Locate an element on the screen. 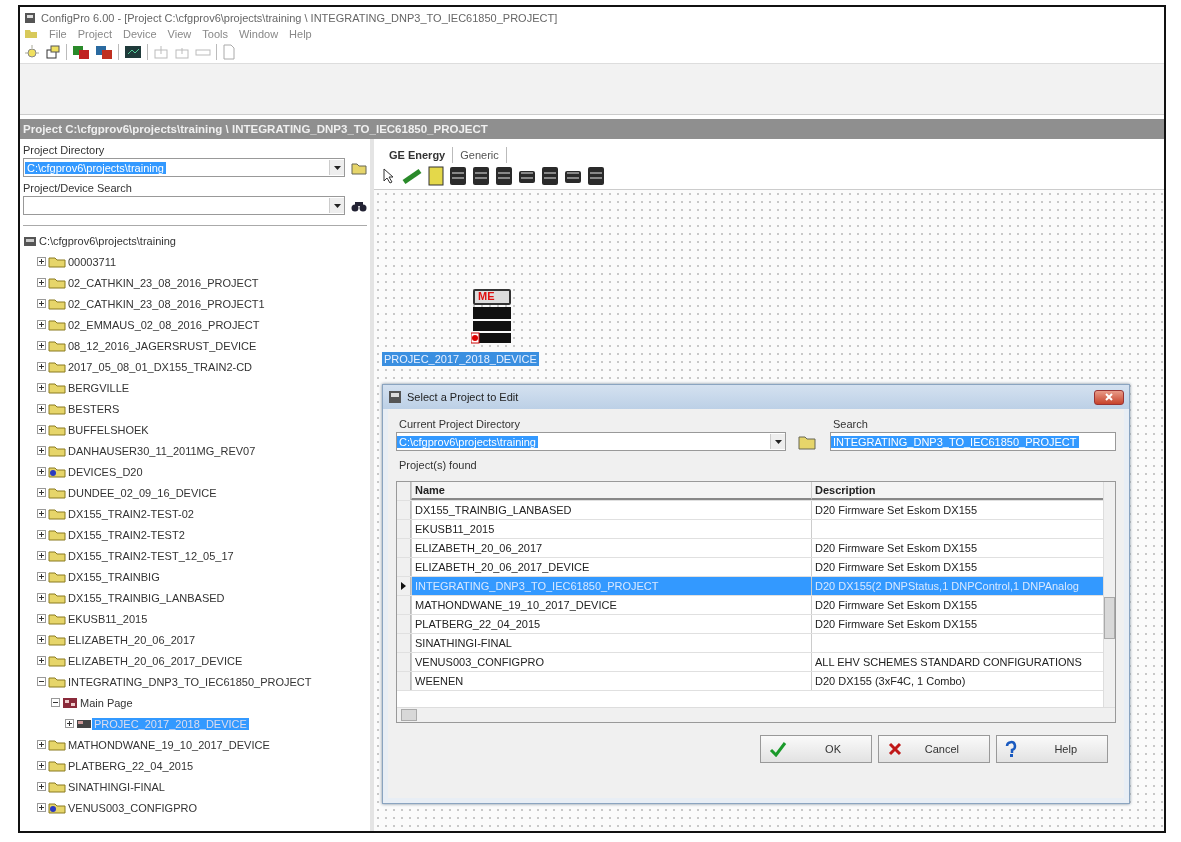  dialog-button: Help is located at coordinates (1052, 749).